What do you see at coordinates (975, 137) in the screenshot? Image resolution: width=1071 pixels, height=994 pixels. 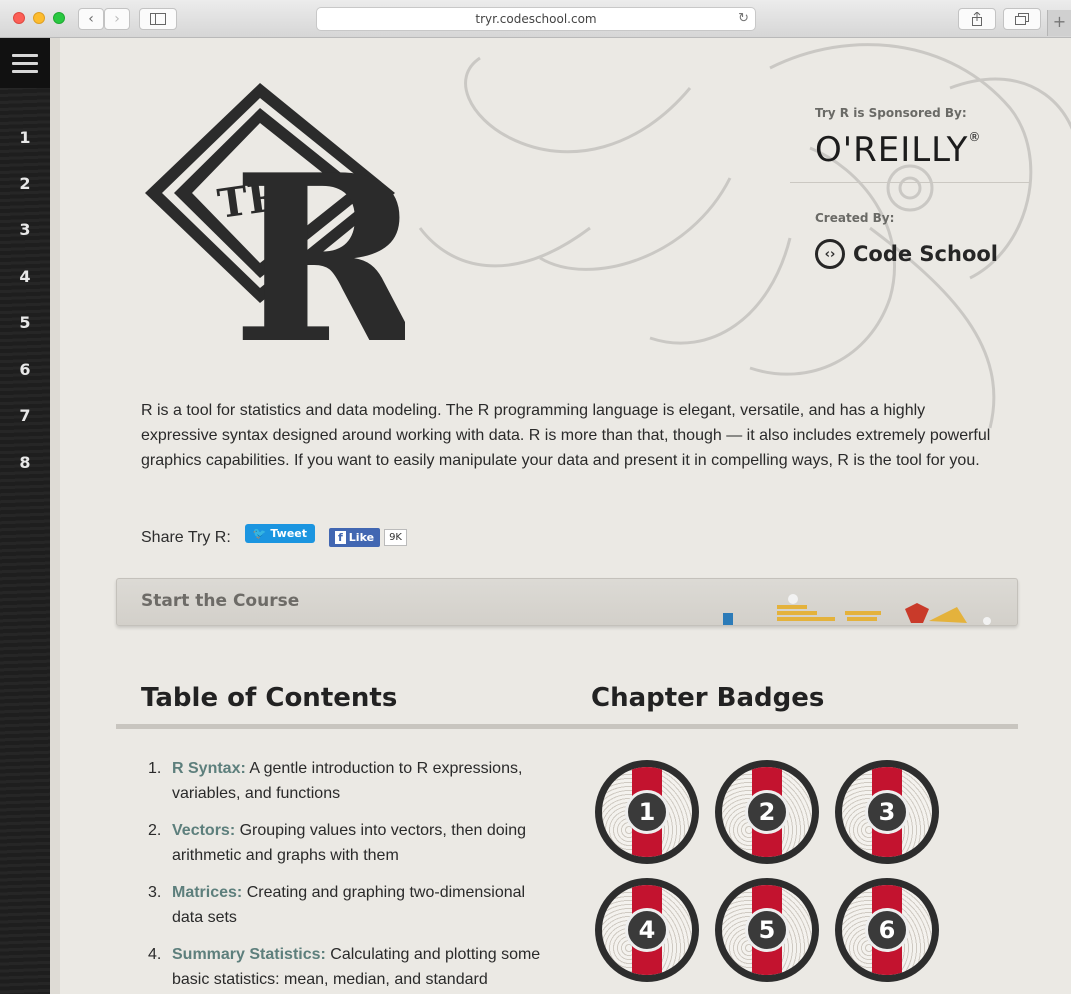 I see `registered-mark: ®` at bounding box center [975, 137].